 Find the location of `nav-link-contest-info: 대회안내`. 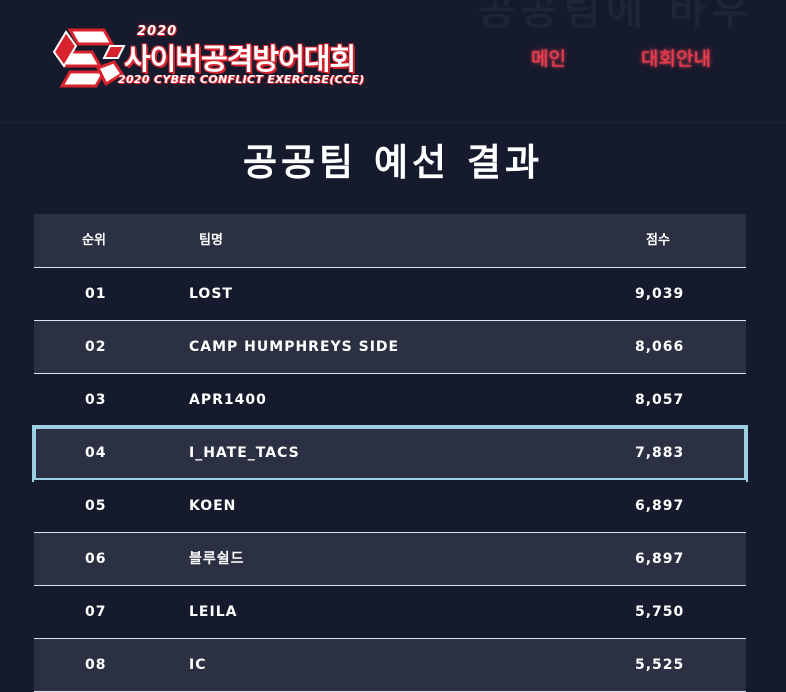

nav-link-contest-info: 대회안내 is located at coordinates (676, 57).